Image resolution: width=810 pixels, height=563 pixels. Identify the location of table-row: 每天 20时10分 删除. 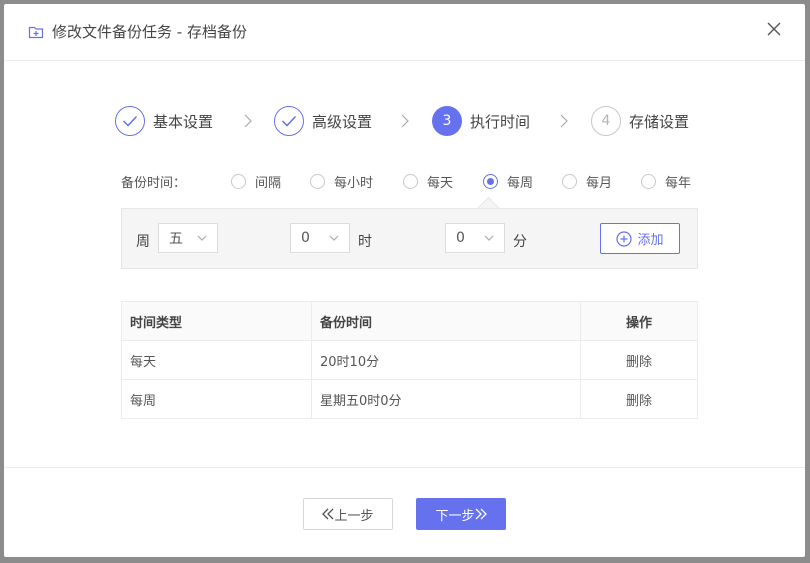
(409, 360).